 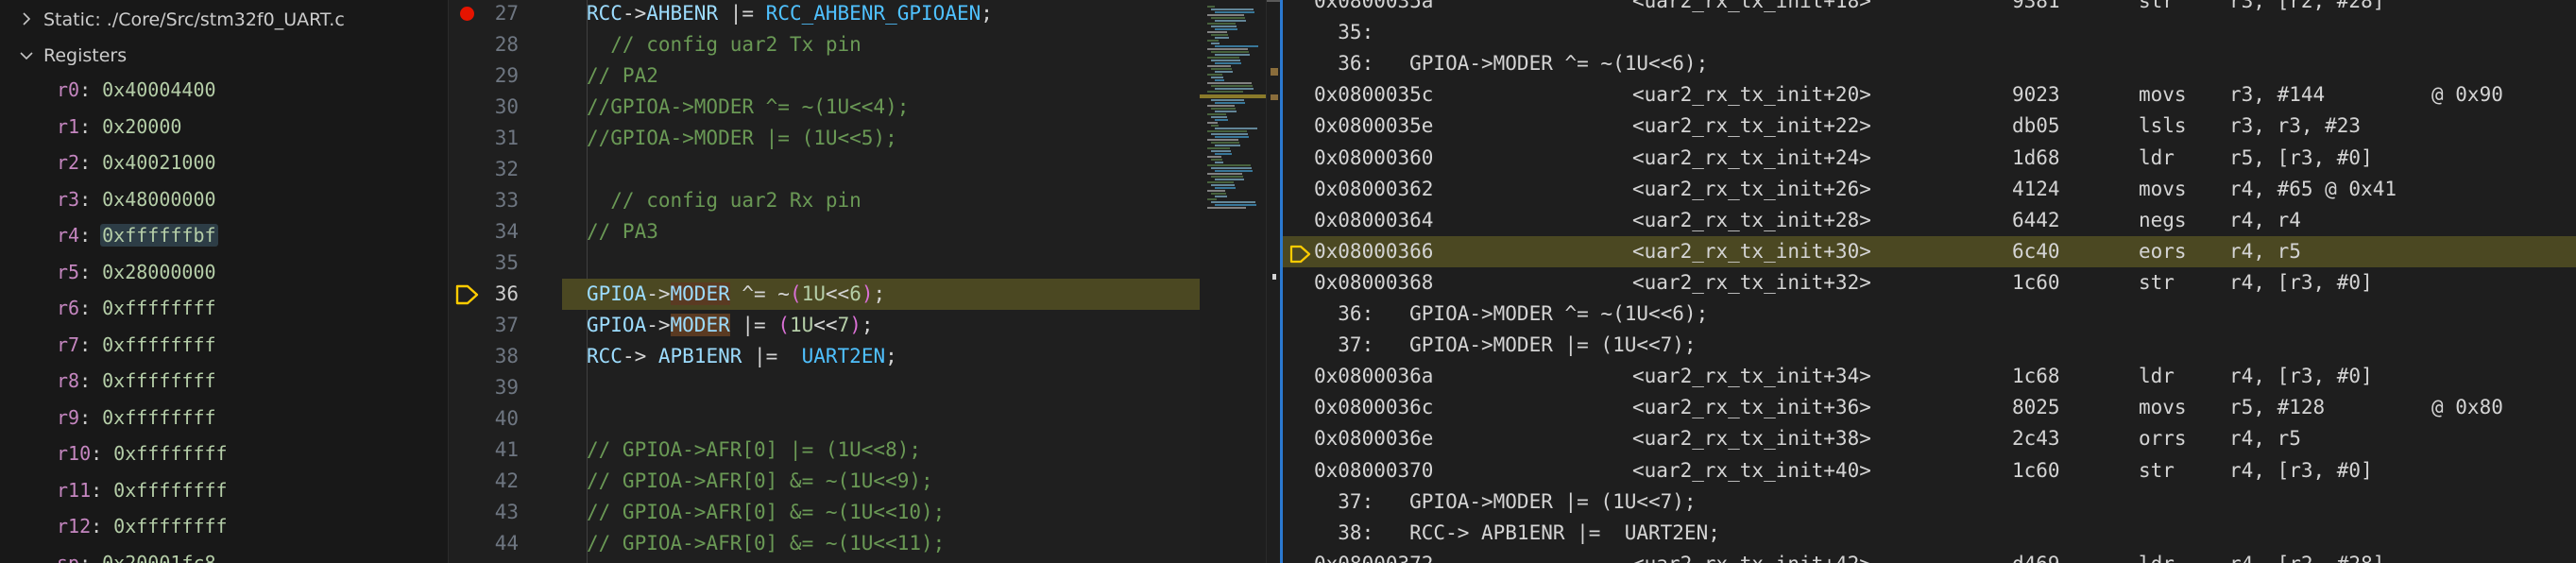 What do you see at coordinates (159, 89) in the screenshot?
I see `register-value: 0x40004400` at bounding box center [159, 89].